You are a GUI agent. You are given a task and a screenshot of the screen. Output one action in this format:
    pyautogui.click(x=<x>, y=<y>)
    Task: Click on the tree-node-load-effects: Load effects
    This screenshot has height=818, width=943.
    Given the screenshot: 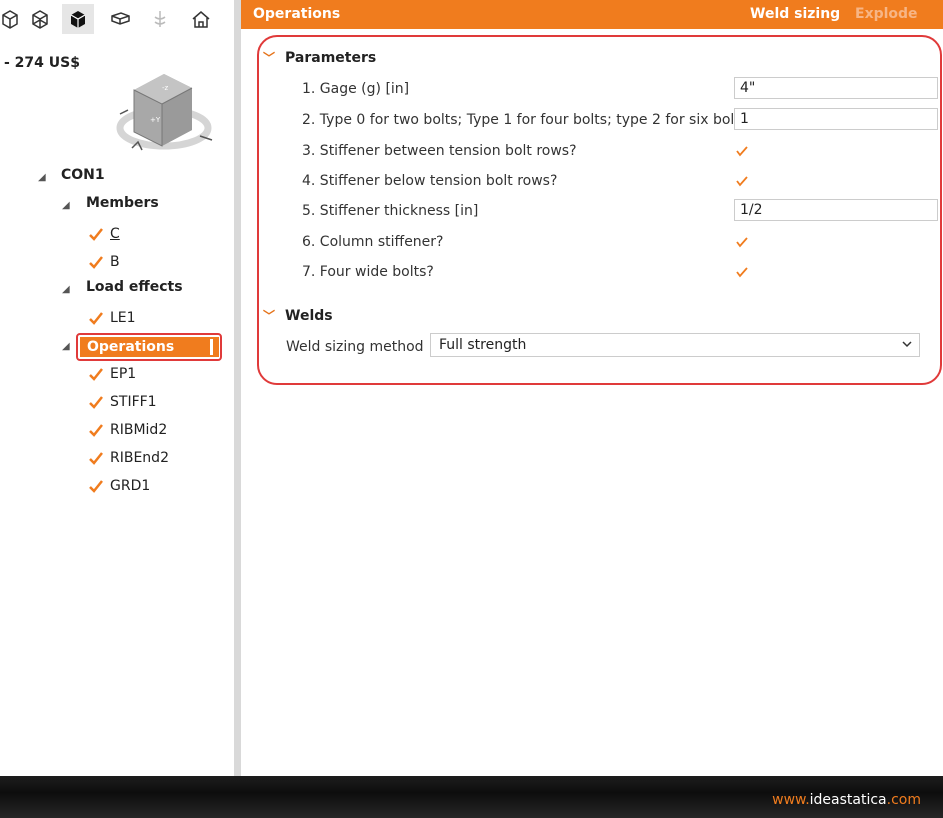 What is the action you would take?
    pyautogui.click(x=134, y=287)
    